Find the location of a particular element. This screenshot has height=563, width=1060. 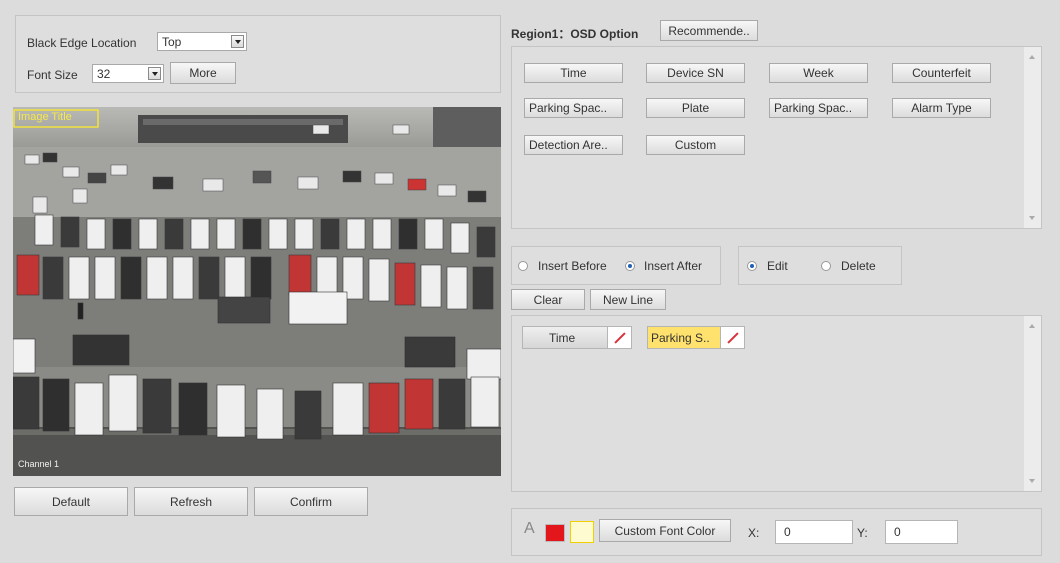

osd-option-time: Time is located at coordinates (573, 73).